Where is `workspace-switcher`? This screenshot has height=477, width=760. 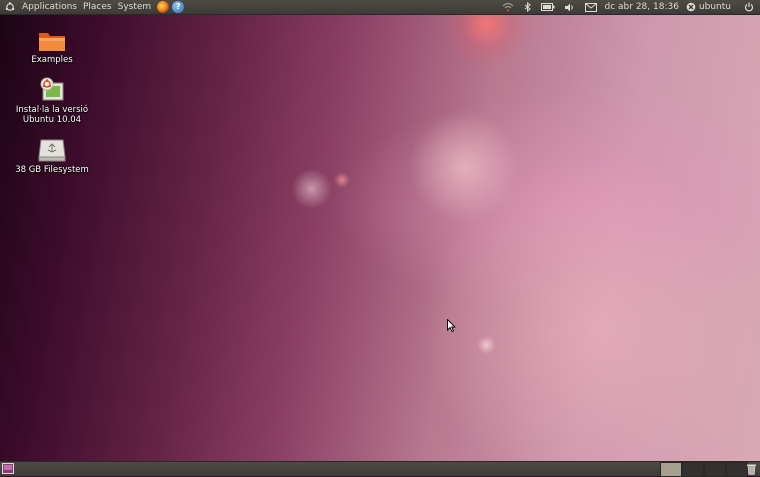 workspace-switcher is located at coordinates (704, 469).